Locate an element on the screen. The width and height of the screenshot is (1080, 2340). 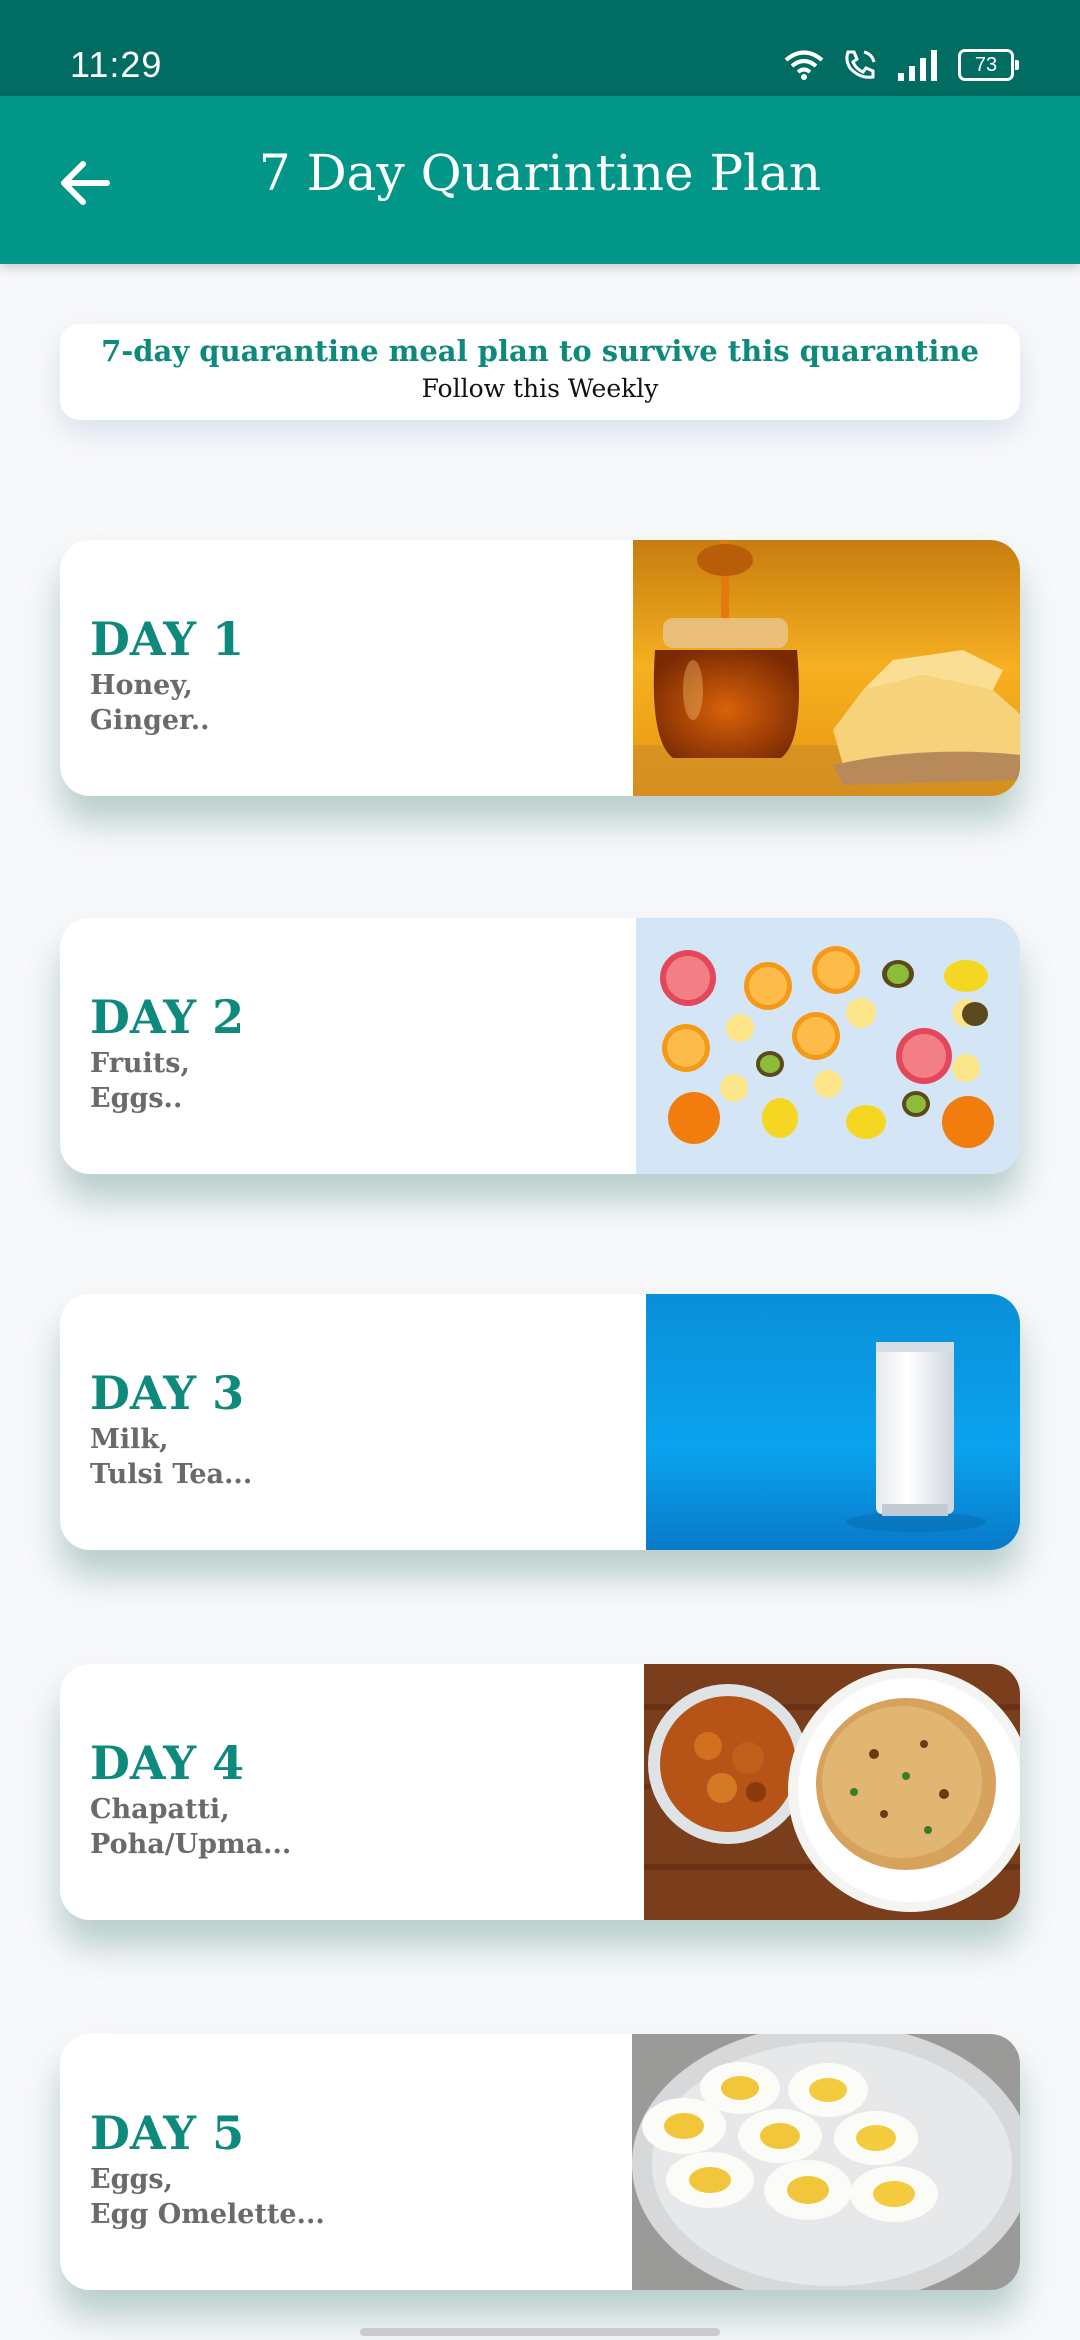
citrus-fruits-image is located at coordinates (828, 1046).